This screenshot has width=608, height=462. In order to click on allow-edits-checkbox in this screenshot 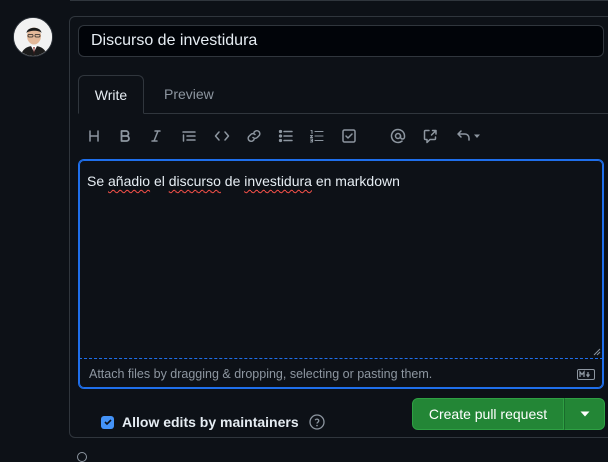, I will do `click(107, 422)`.